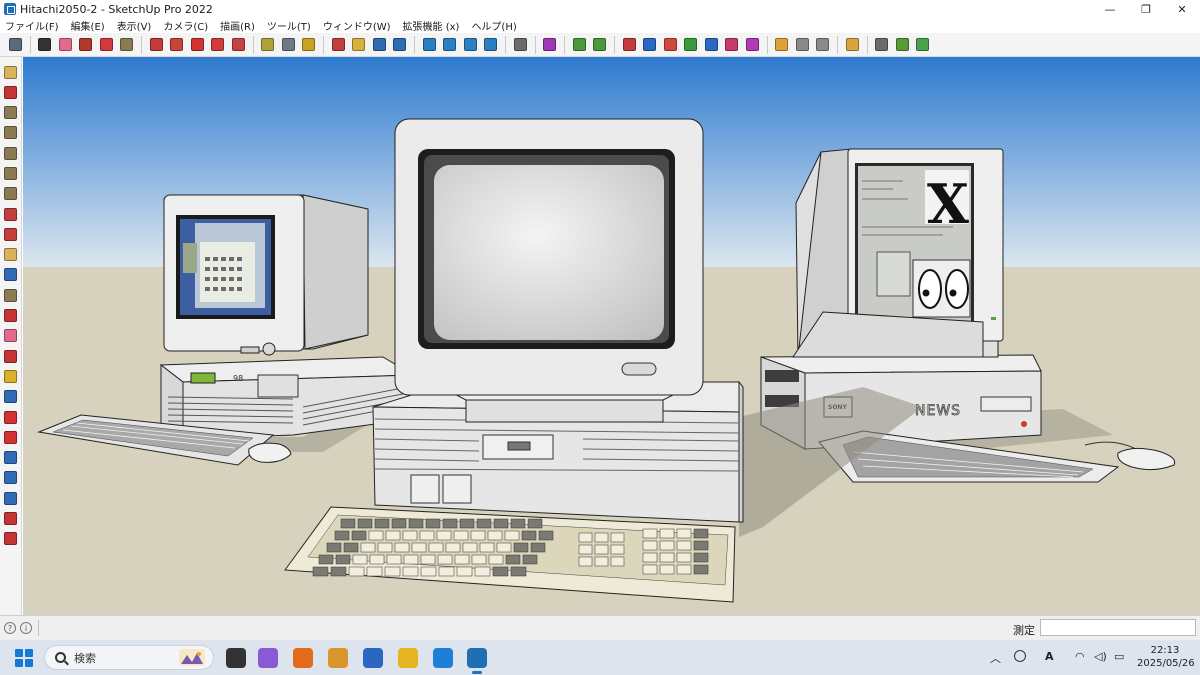 Image resolution: width=1200 pixels, height=675 pixels. Describe the element at coordinates (236, 658) in the screenshot. I see `task-view-icon` at that location.